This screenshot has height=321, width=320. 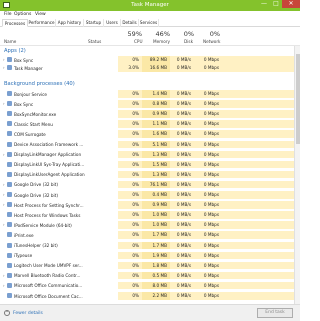 I want to click on table-row: Bonjour Service 0% 1.4 MB 0 MB/s 0 Mbps, so click(x=150, y=94).